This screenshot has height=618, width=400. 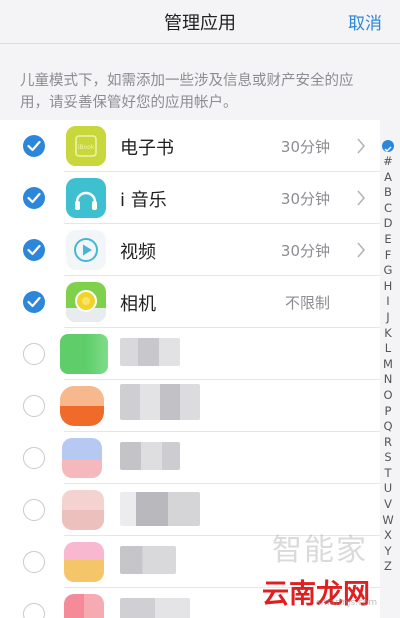 I want to click on app-name: 相机, so click(x=138, y=304).